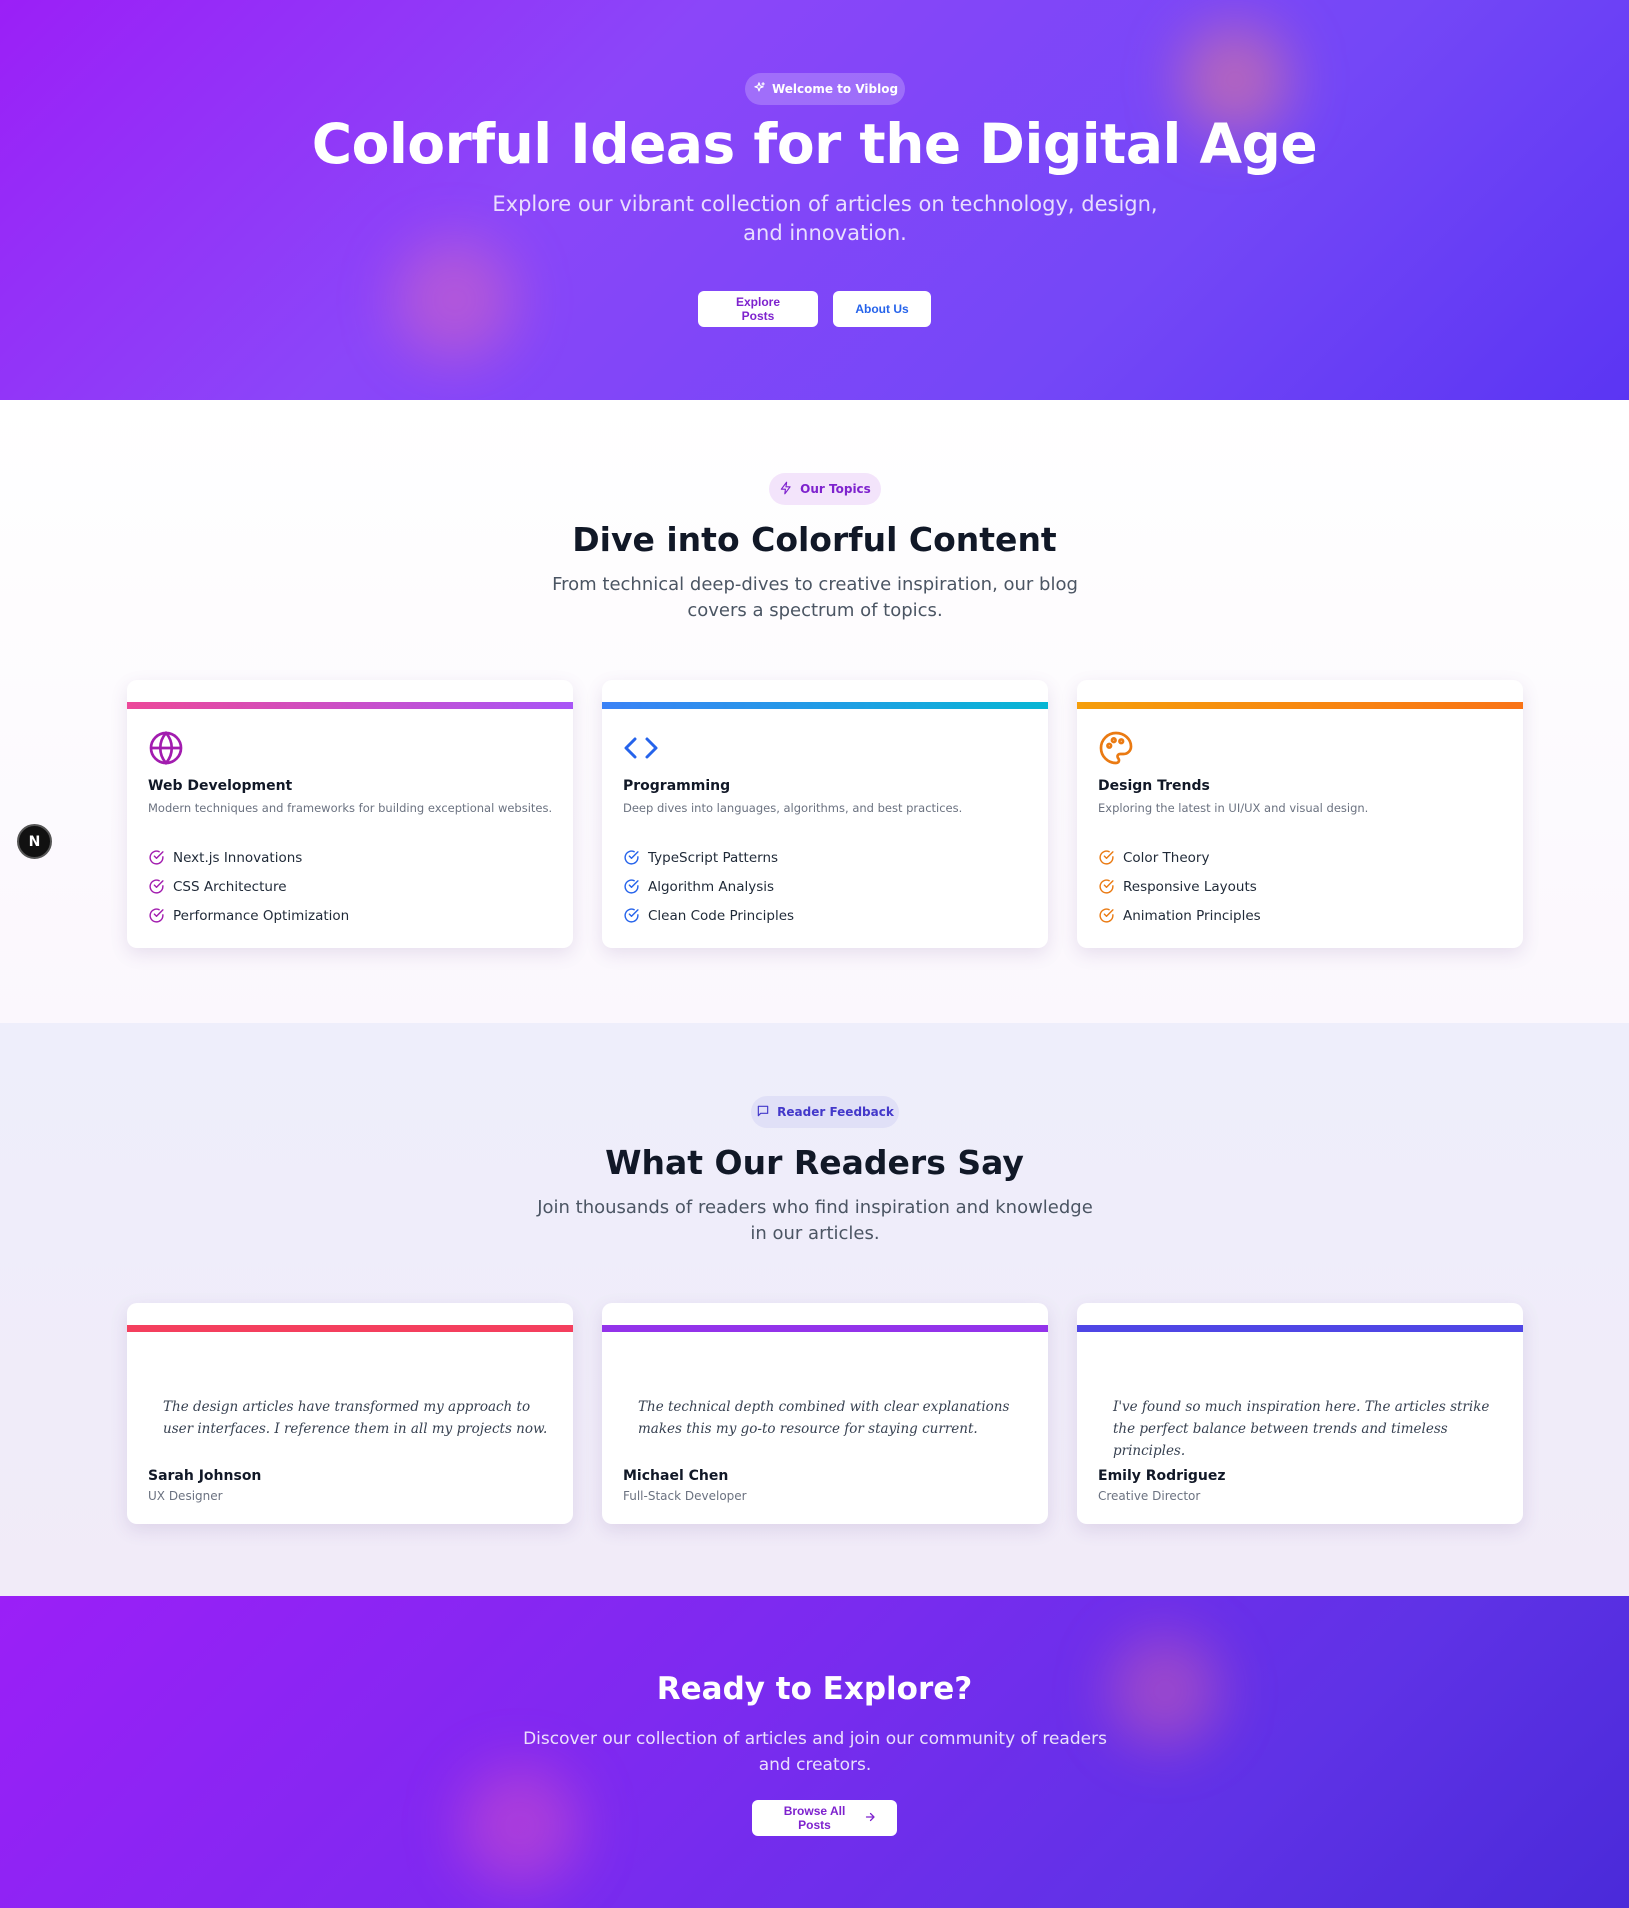 This screenshot has width=1629, height=1908. What do you see at coordinates (721, 915) in the screenshot?
I see `list-item-label: Clean Code Principles` at bounding box center [721, 915].